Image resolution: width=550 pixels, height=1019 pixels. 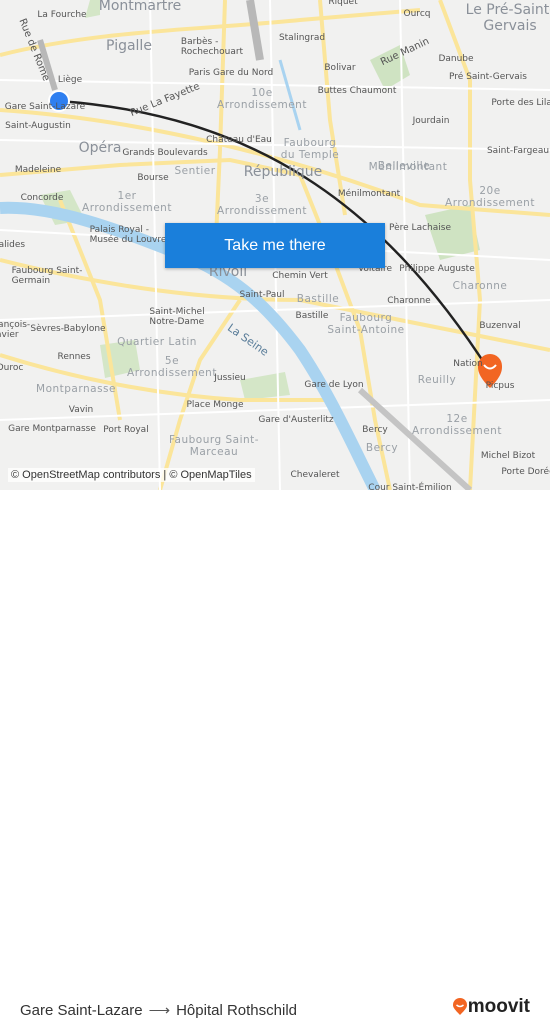 I want to click on map-label: 12e Arrondissement, so click(x=457, y=425).